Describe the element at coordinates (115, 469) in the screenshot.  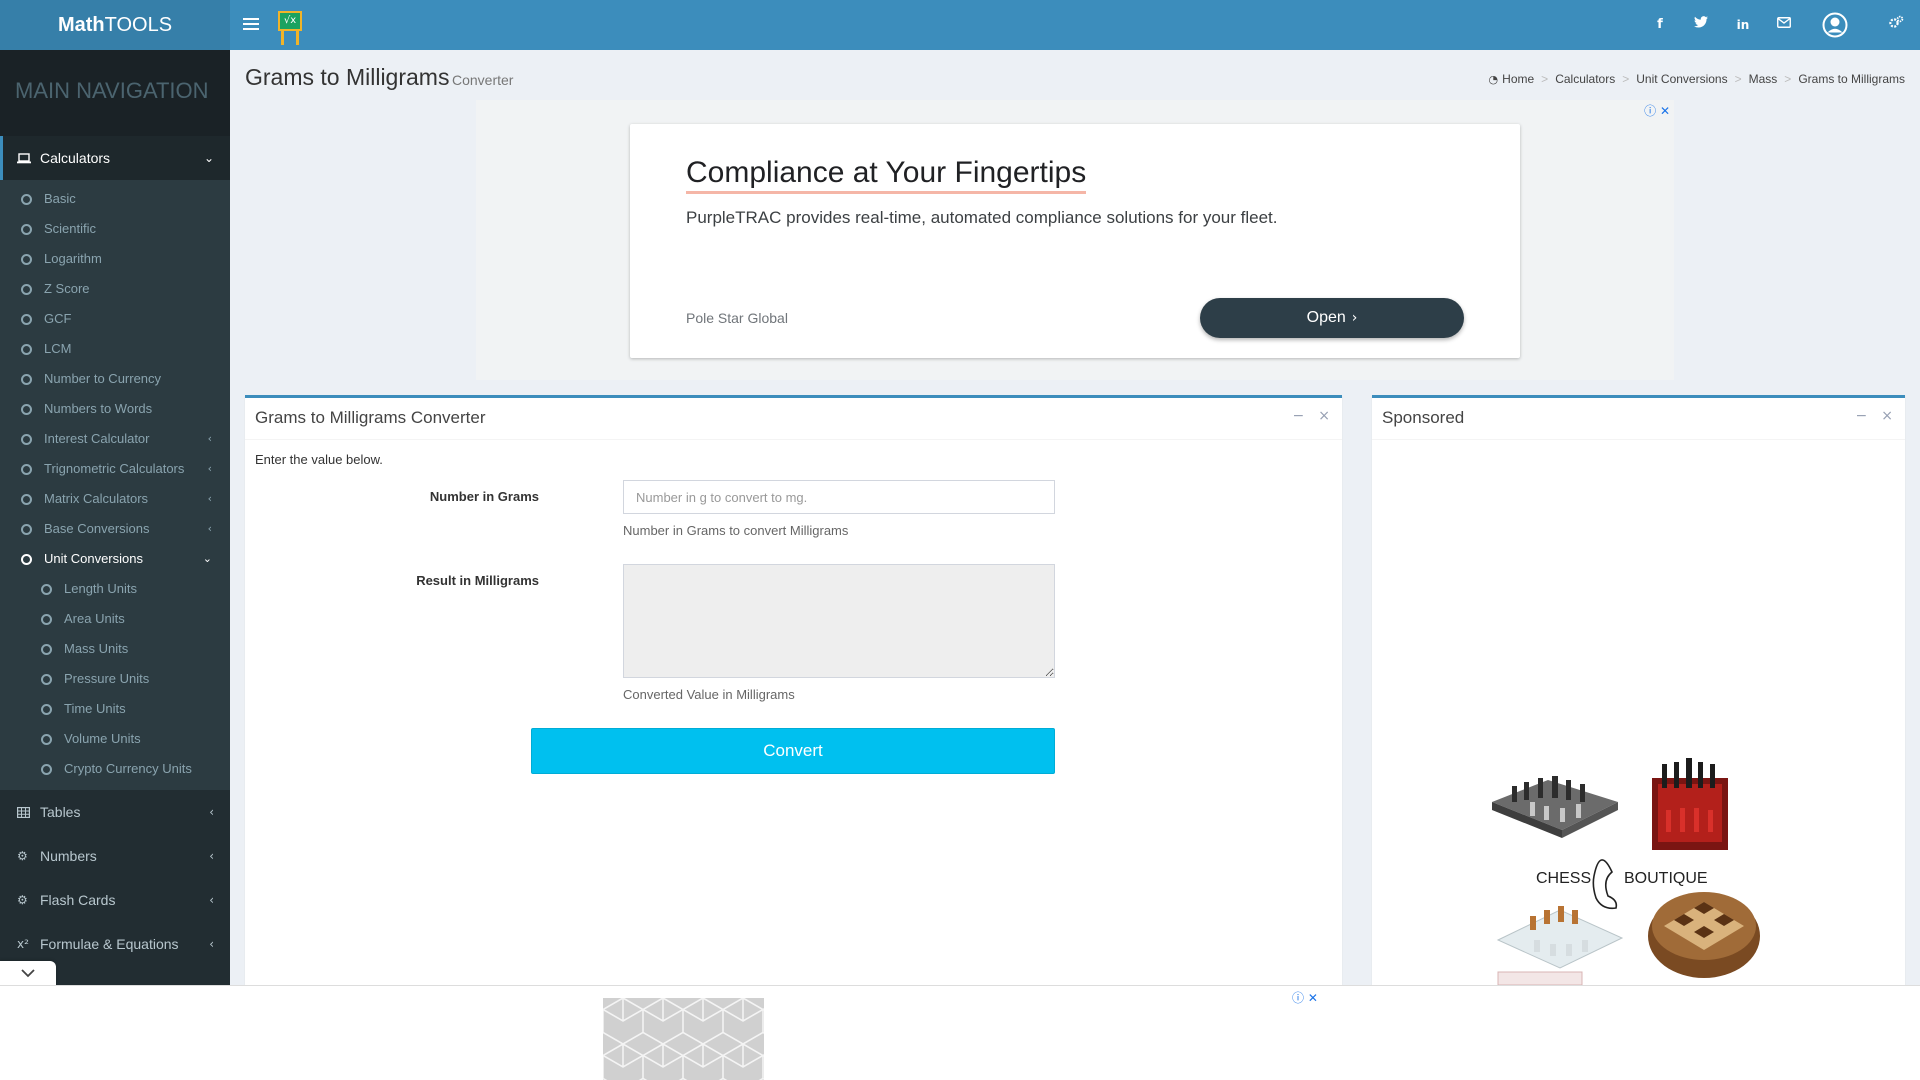
I see `sidebar-item-trignometric-calculators: Trignometric Calculators ‹` at that location.